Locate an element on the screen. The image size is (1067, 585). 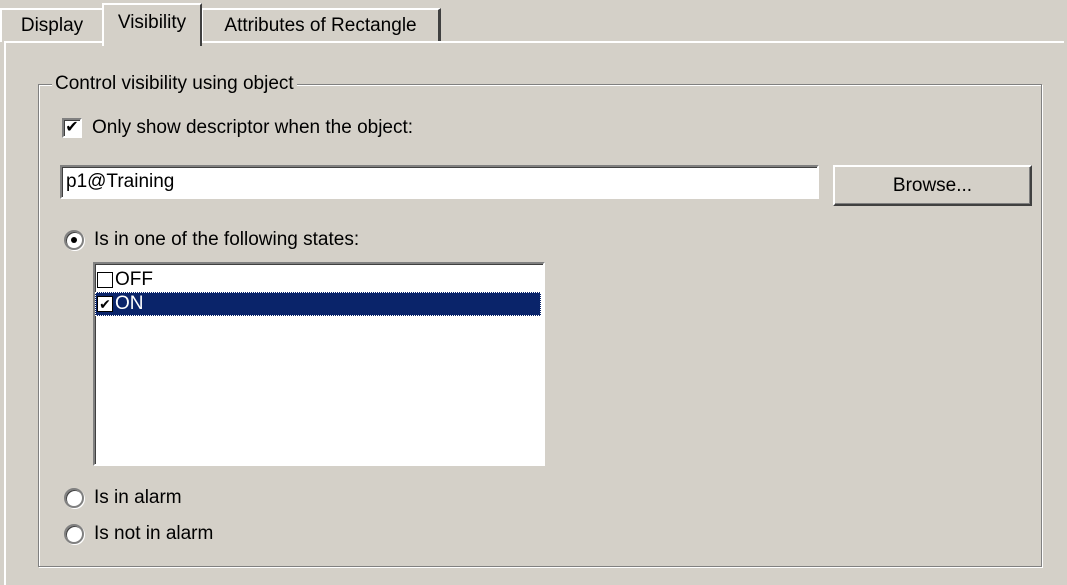
checkbox-checked-icon: ✔ is located at coordinates (72, 128).